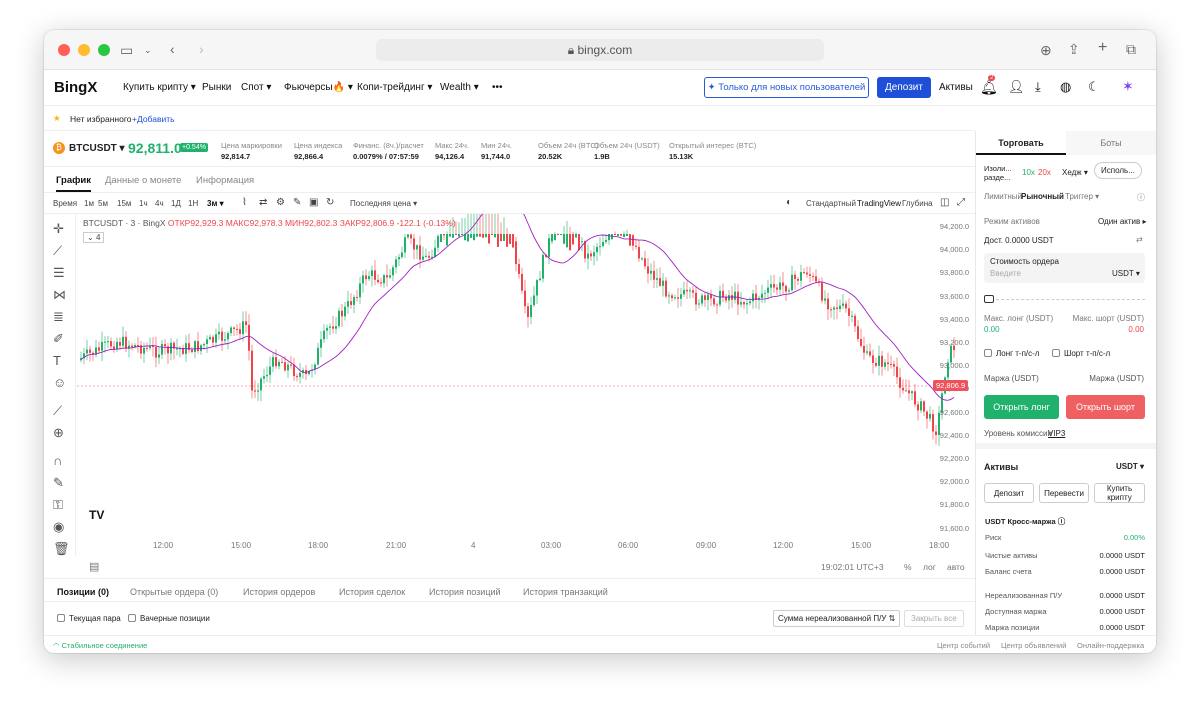  Describe the element at coordinates (1033, 645) in the screenshot. I see `announcements-link: Центр объявлений` at that location.